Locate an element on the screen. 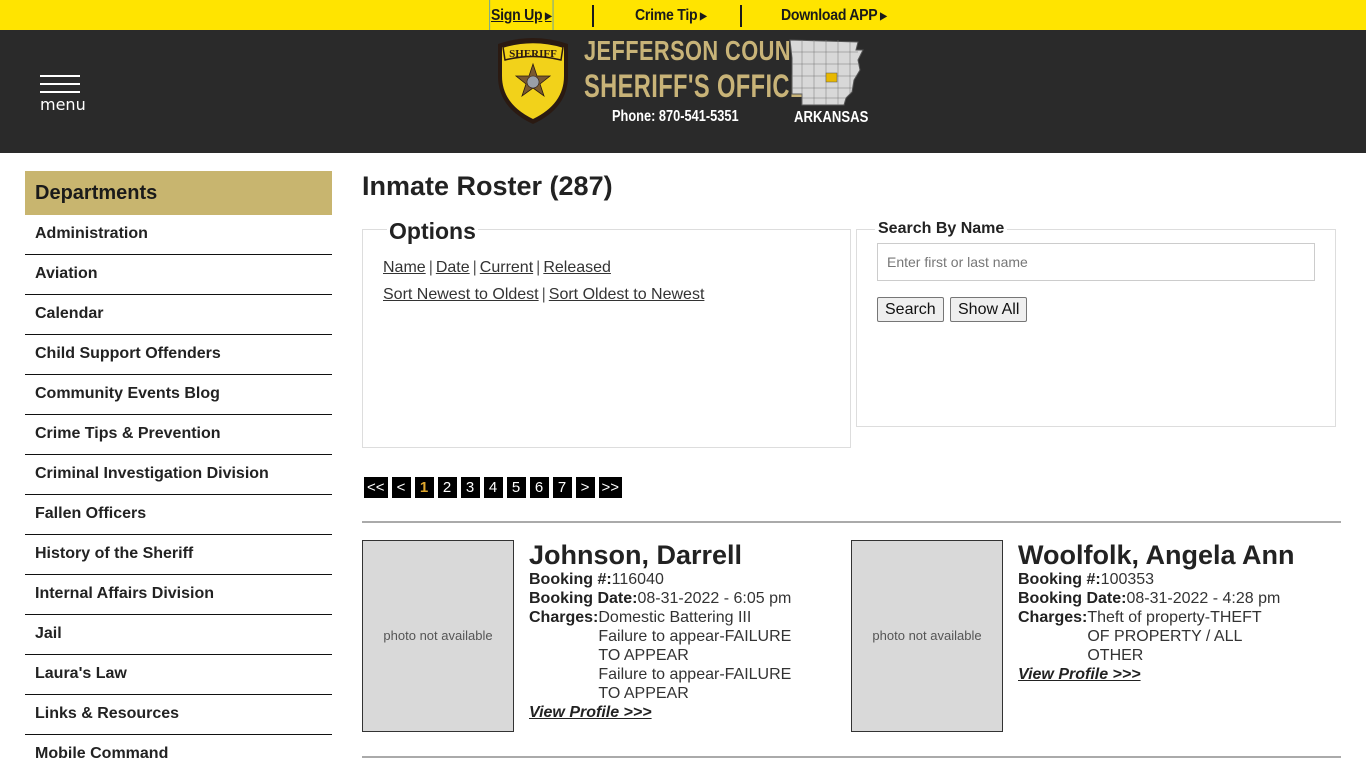  menu-button: menu is located at coordinates (62, 95).